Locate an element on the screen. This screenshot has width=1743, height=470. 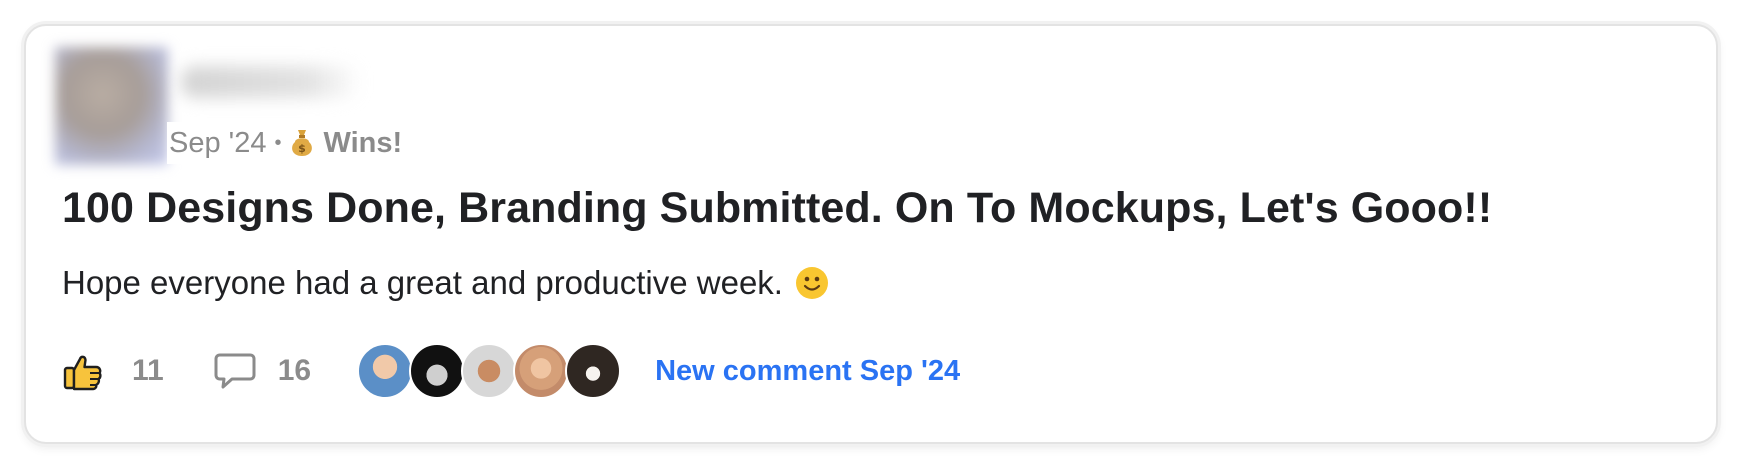
comment-button: 16 is located at coordinates (262, 371).